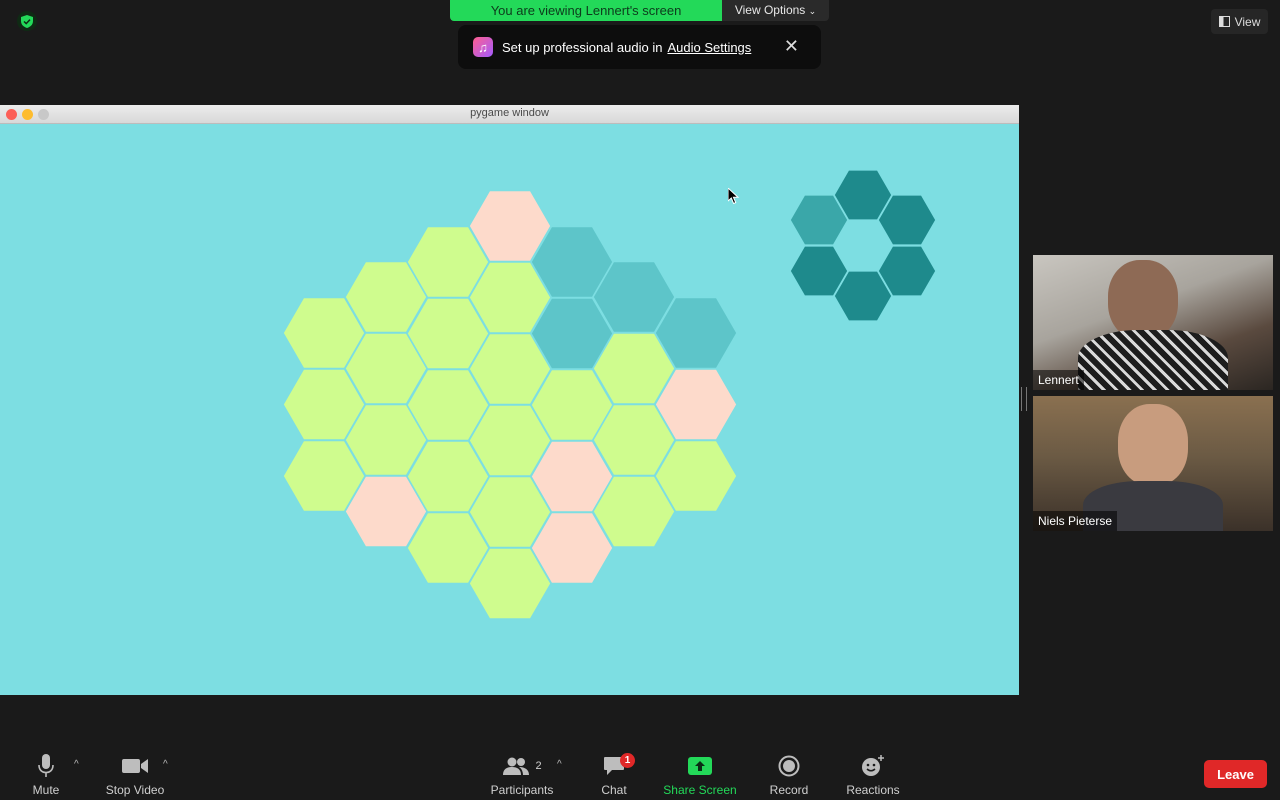 Image resolution: width=1280 pixels, height=800 pixels. I want to click on chevron-down-icon: ⌄, so click(812, 11).